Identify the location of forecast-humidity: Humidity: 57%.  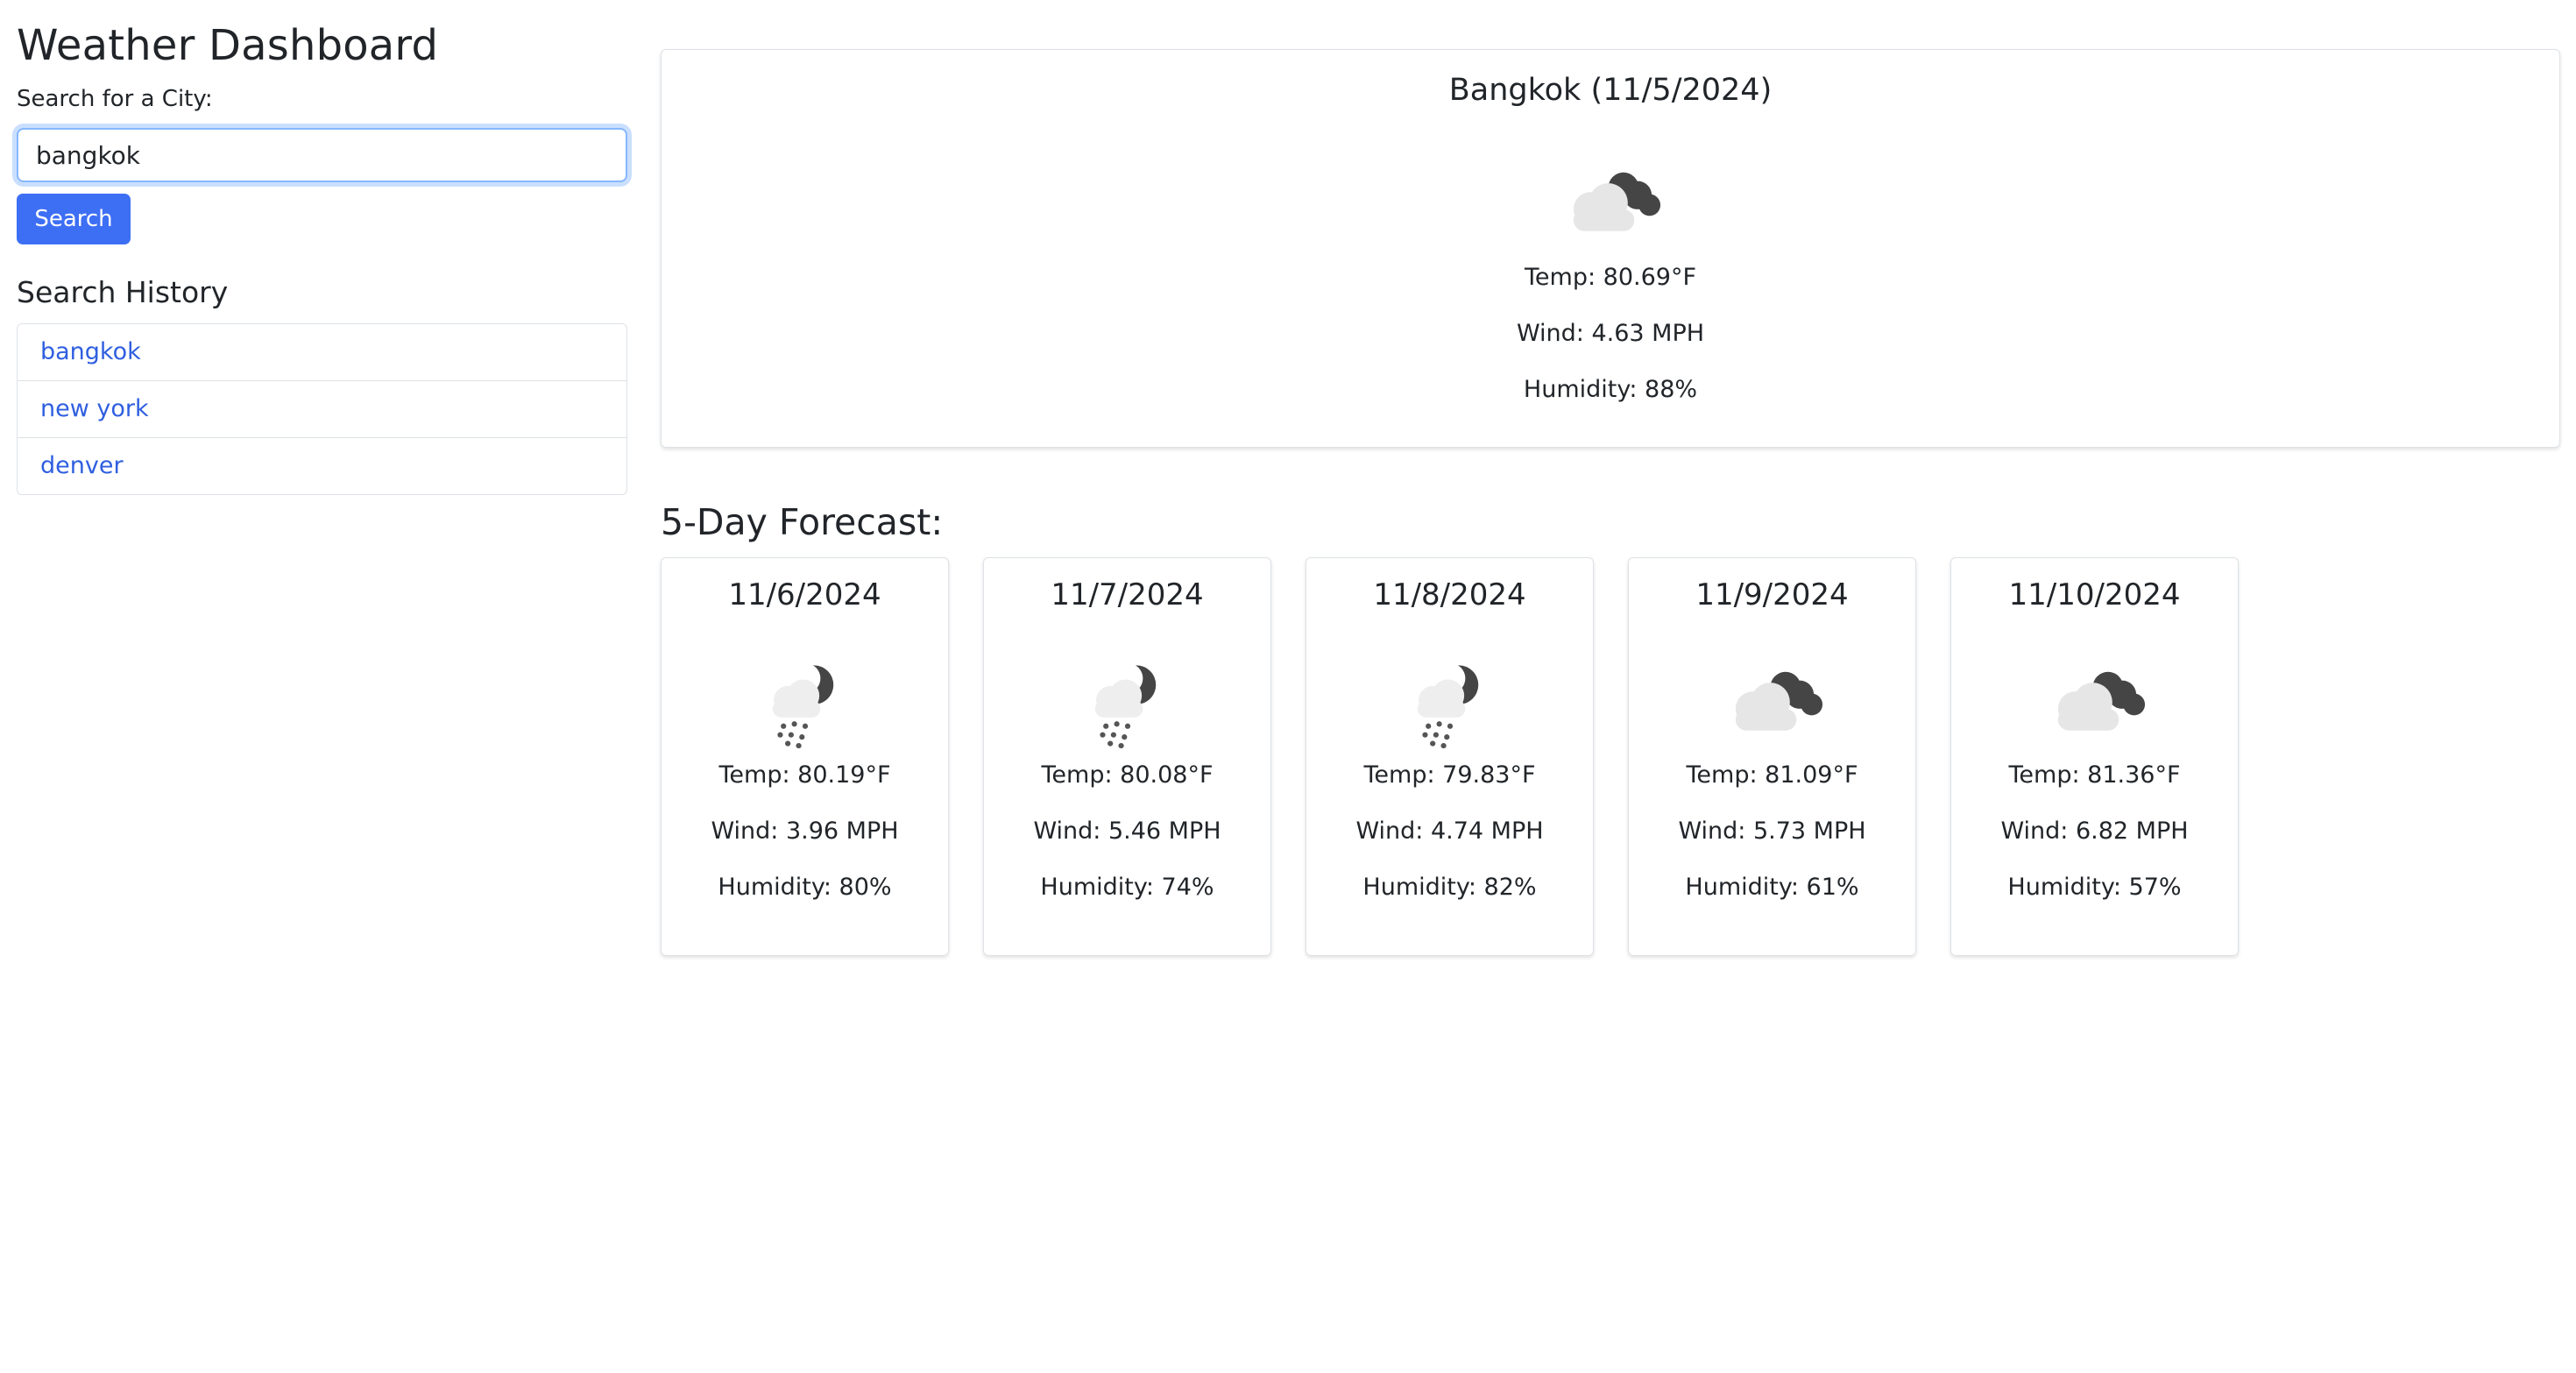
(2094, 888).